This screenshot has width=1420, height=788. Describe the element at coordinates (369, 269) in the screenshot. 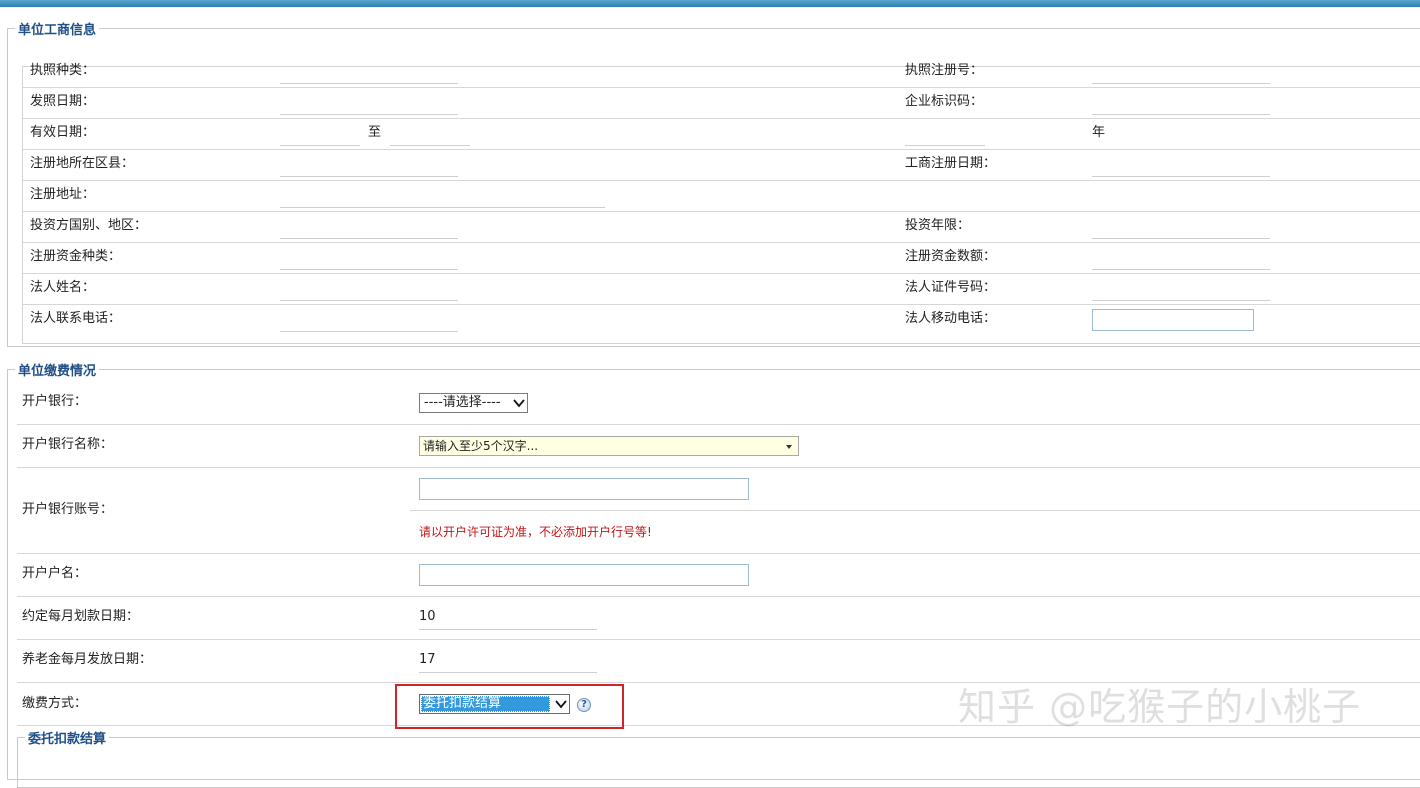

I see `capital-type-field` at that location.